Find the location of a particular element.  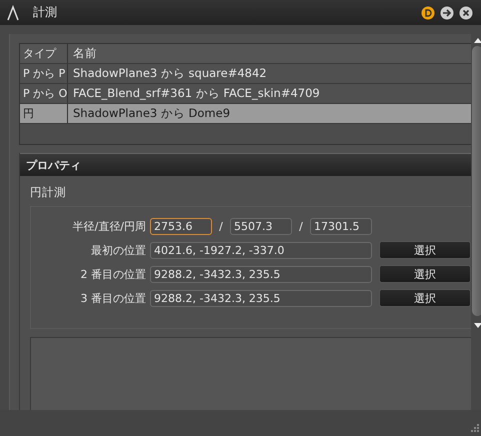

app-logo-icon is located at coordinates (13, 12).